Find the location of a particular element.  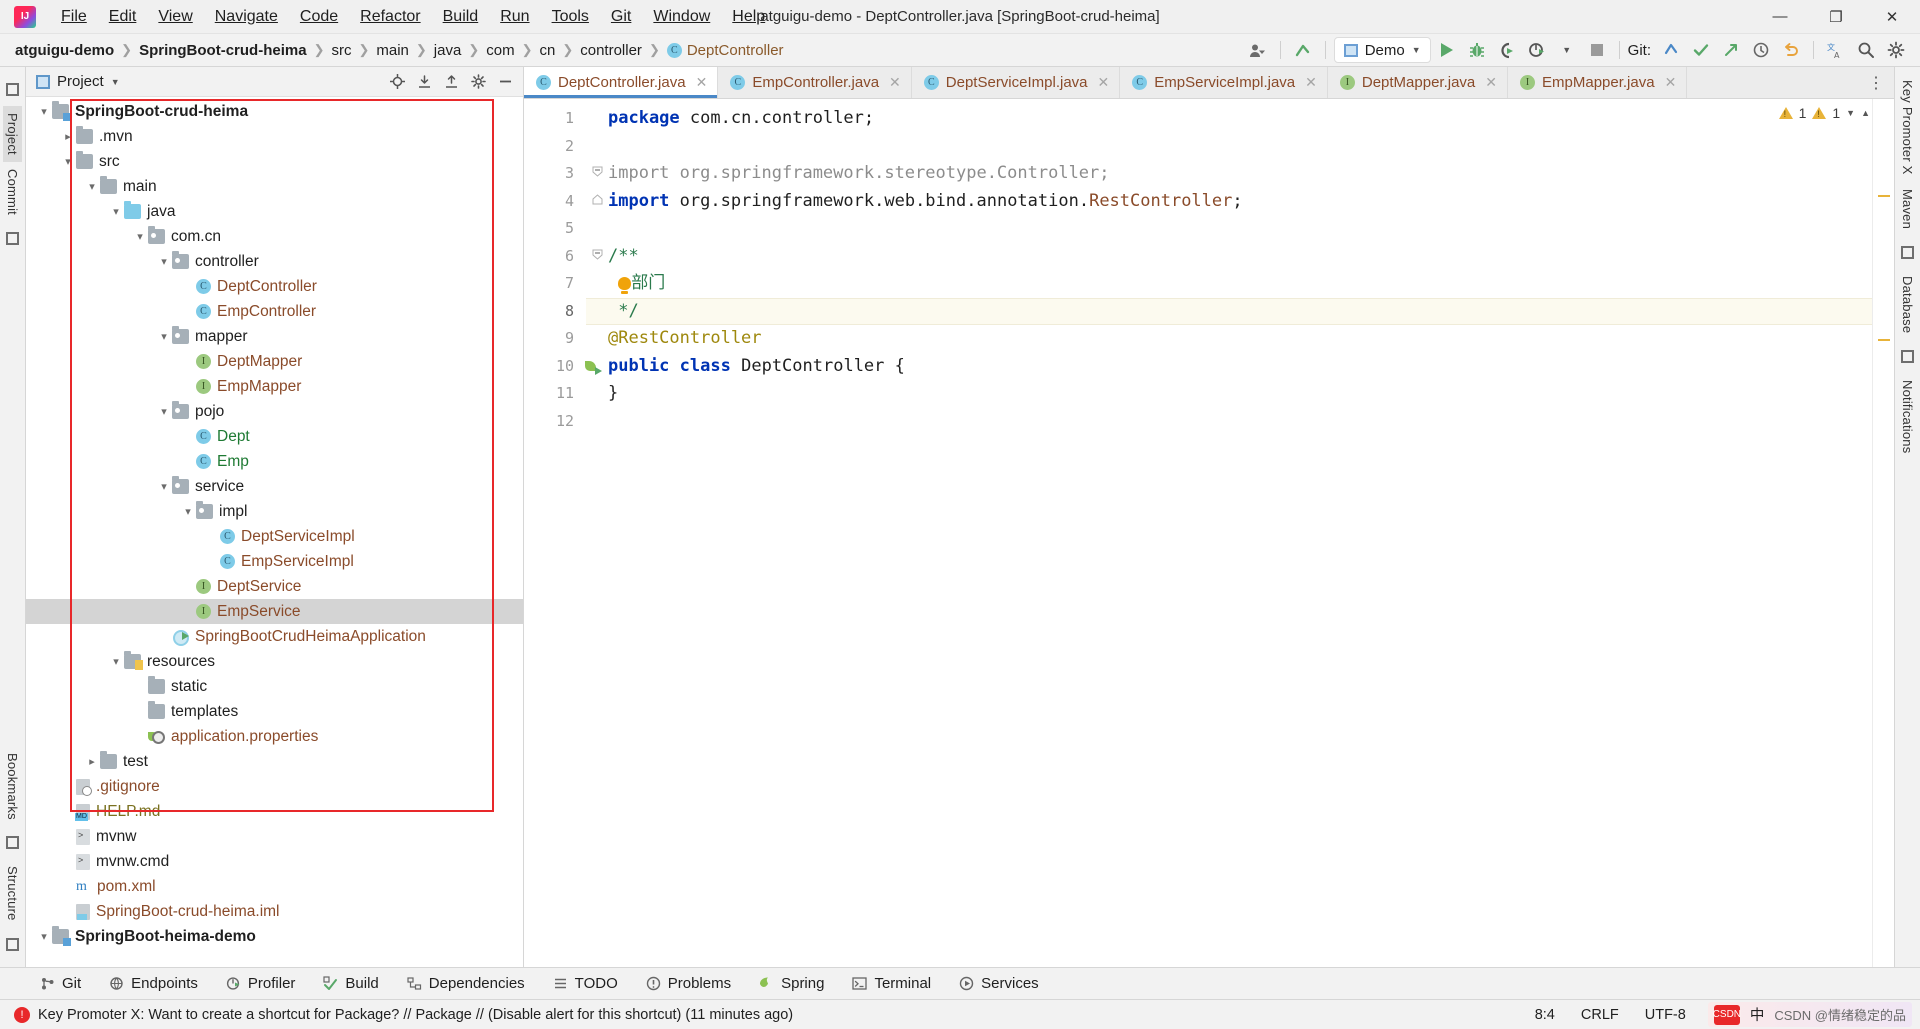

chevron-up-icon: ▲ is located at coordinates (1865, 113).